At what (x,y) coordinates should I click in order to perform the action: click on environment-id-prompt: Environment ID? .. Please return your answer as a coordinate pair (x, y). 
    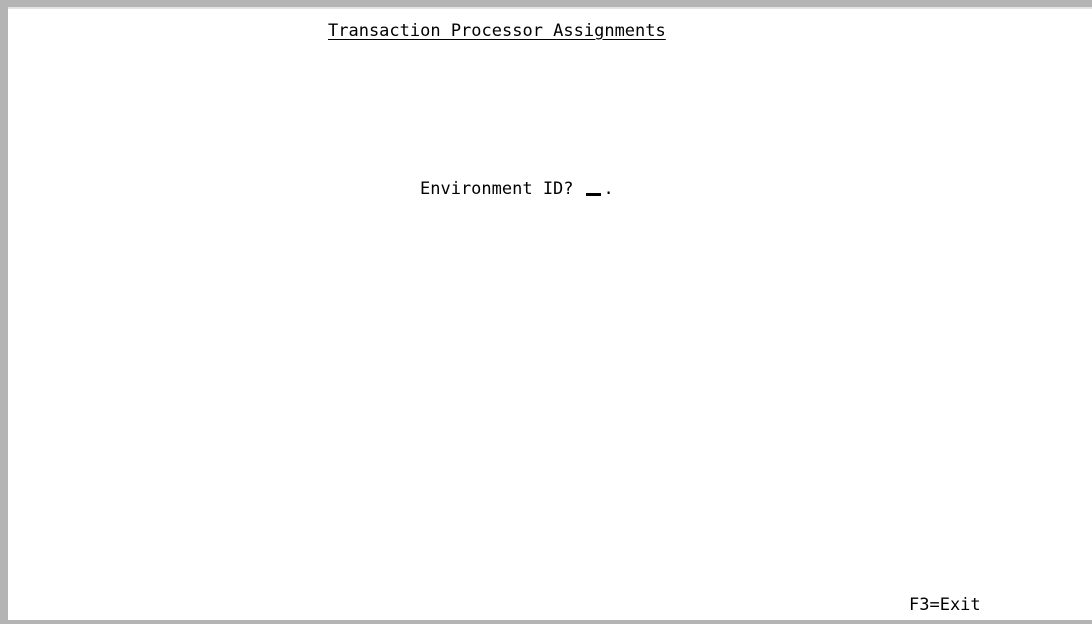
    Looking at the image, I should click on (517, 189).